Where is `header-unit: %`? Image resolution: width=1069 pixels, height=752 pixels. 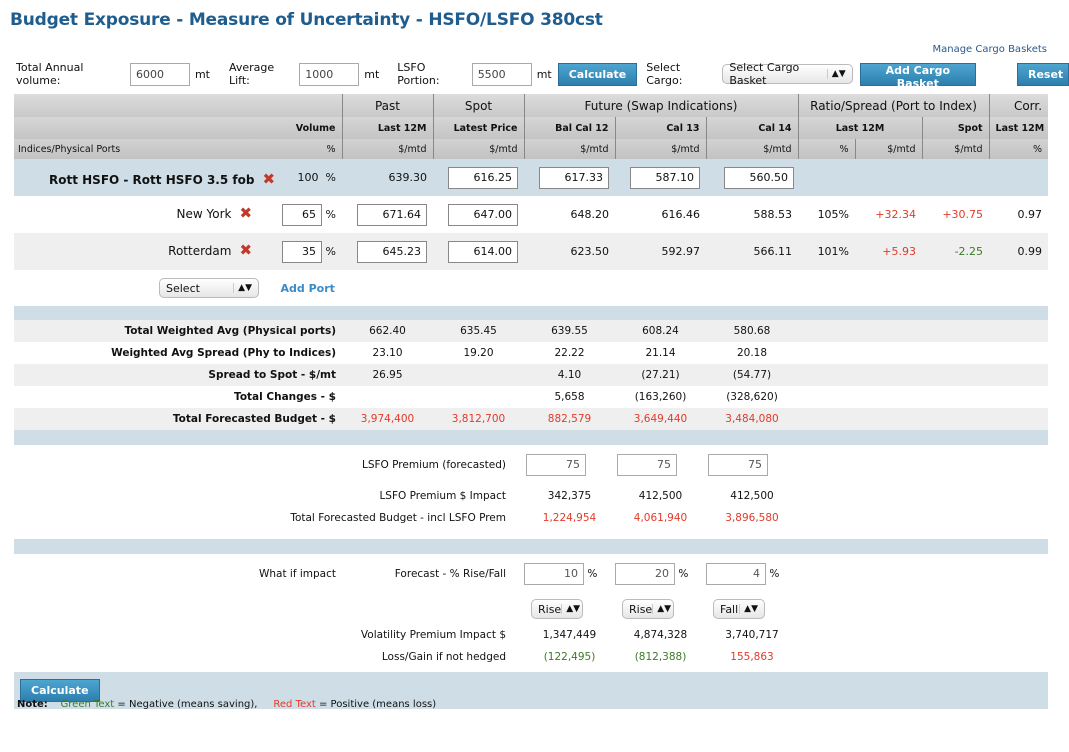 header-unit: % is located at coordinates (331, 149).